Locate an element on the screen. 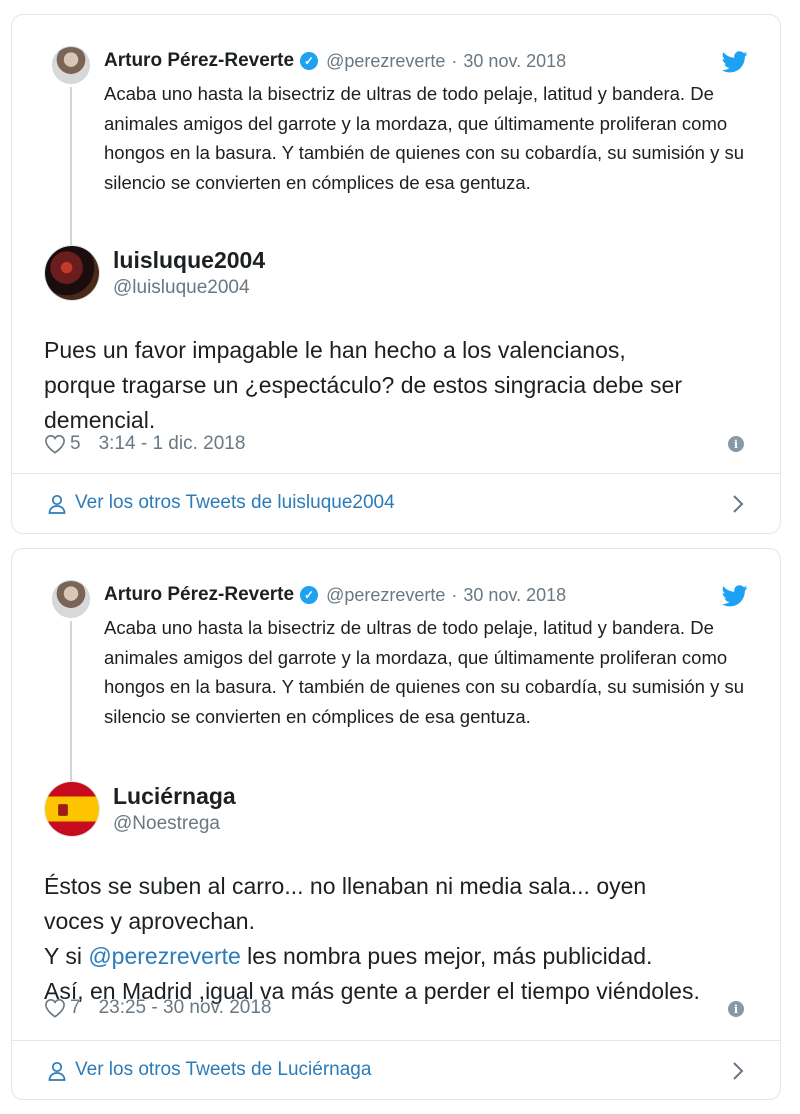 The image size is (800, 1114). flag-crest is located at coordinates (63, 810).